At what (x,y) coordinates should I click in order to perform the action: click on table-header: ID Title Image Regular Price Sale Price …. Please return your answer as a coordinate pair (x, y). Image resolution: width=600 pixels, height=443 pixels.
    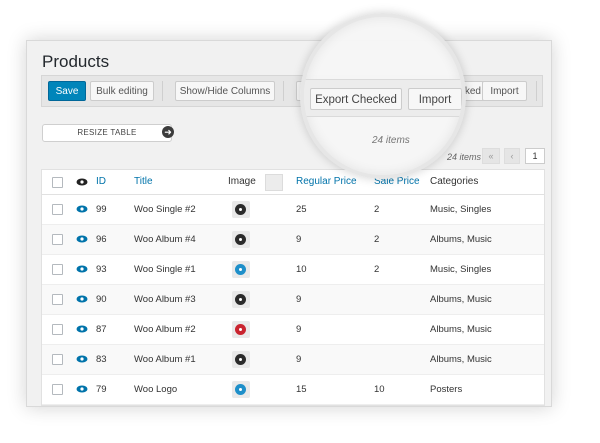
    Looking at the image, I should click on (293, 182).